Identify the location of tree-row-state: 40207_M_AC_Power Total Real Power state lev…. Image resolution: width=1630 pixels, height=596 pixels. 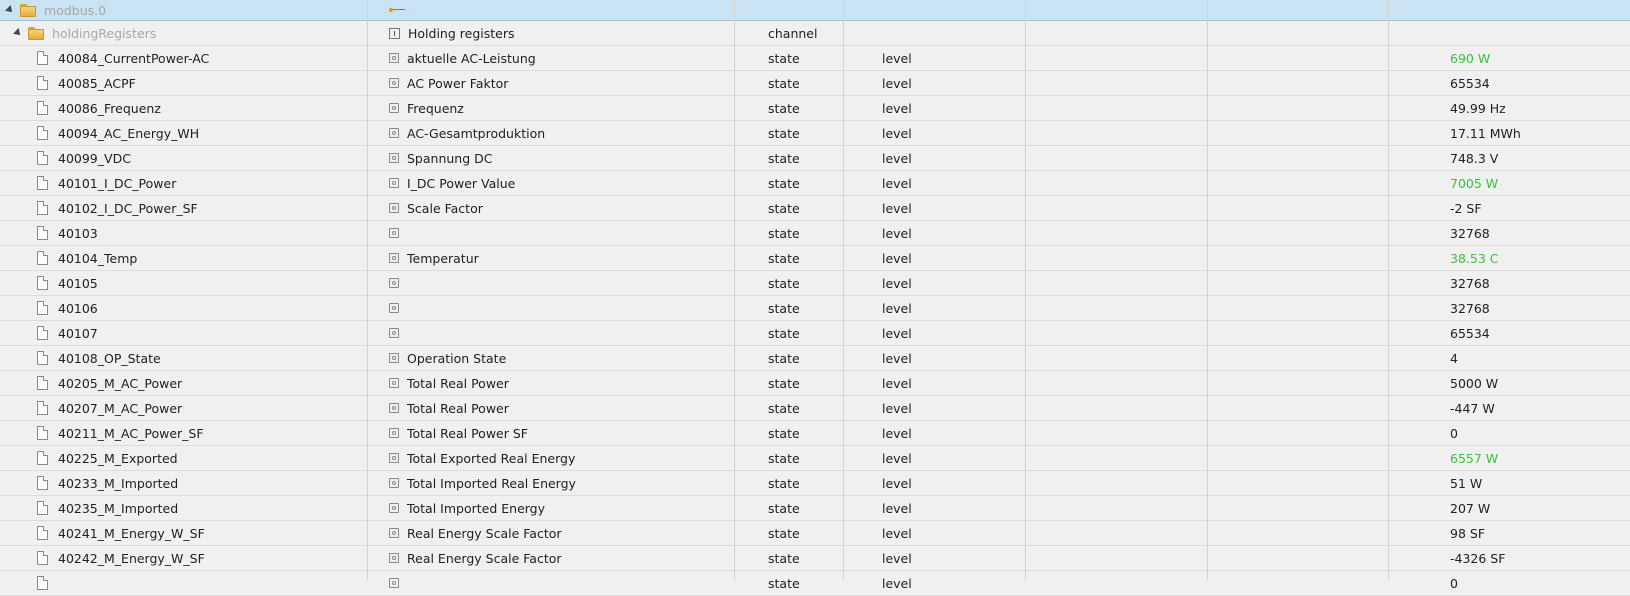
(815, 408).